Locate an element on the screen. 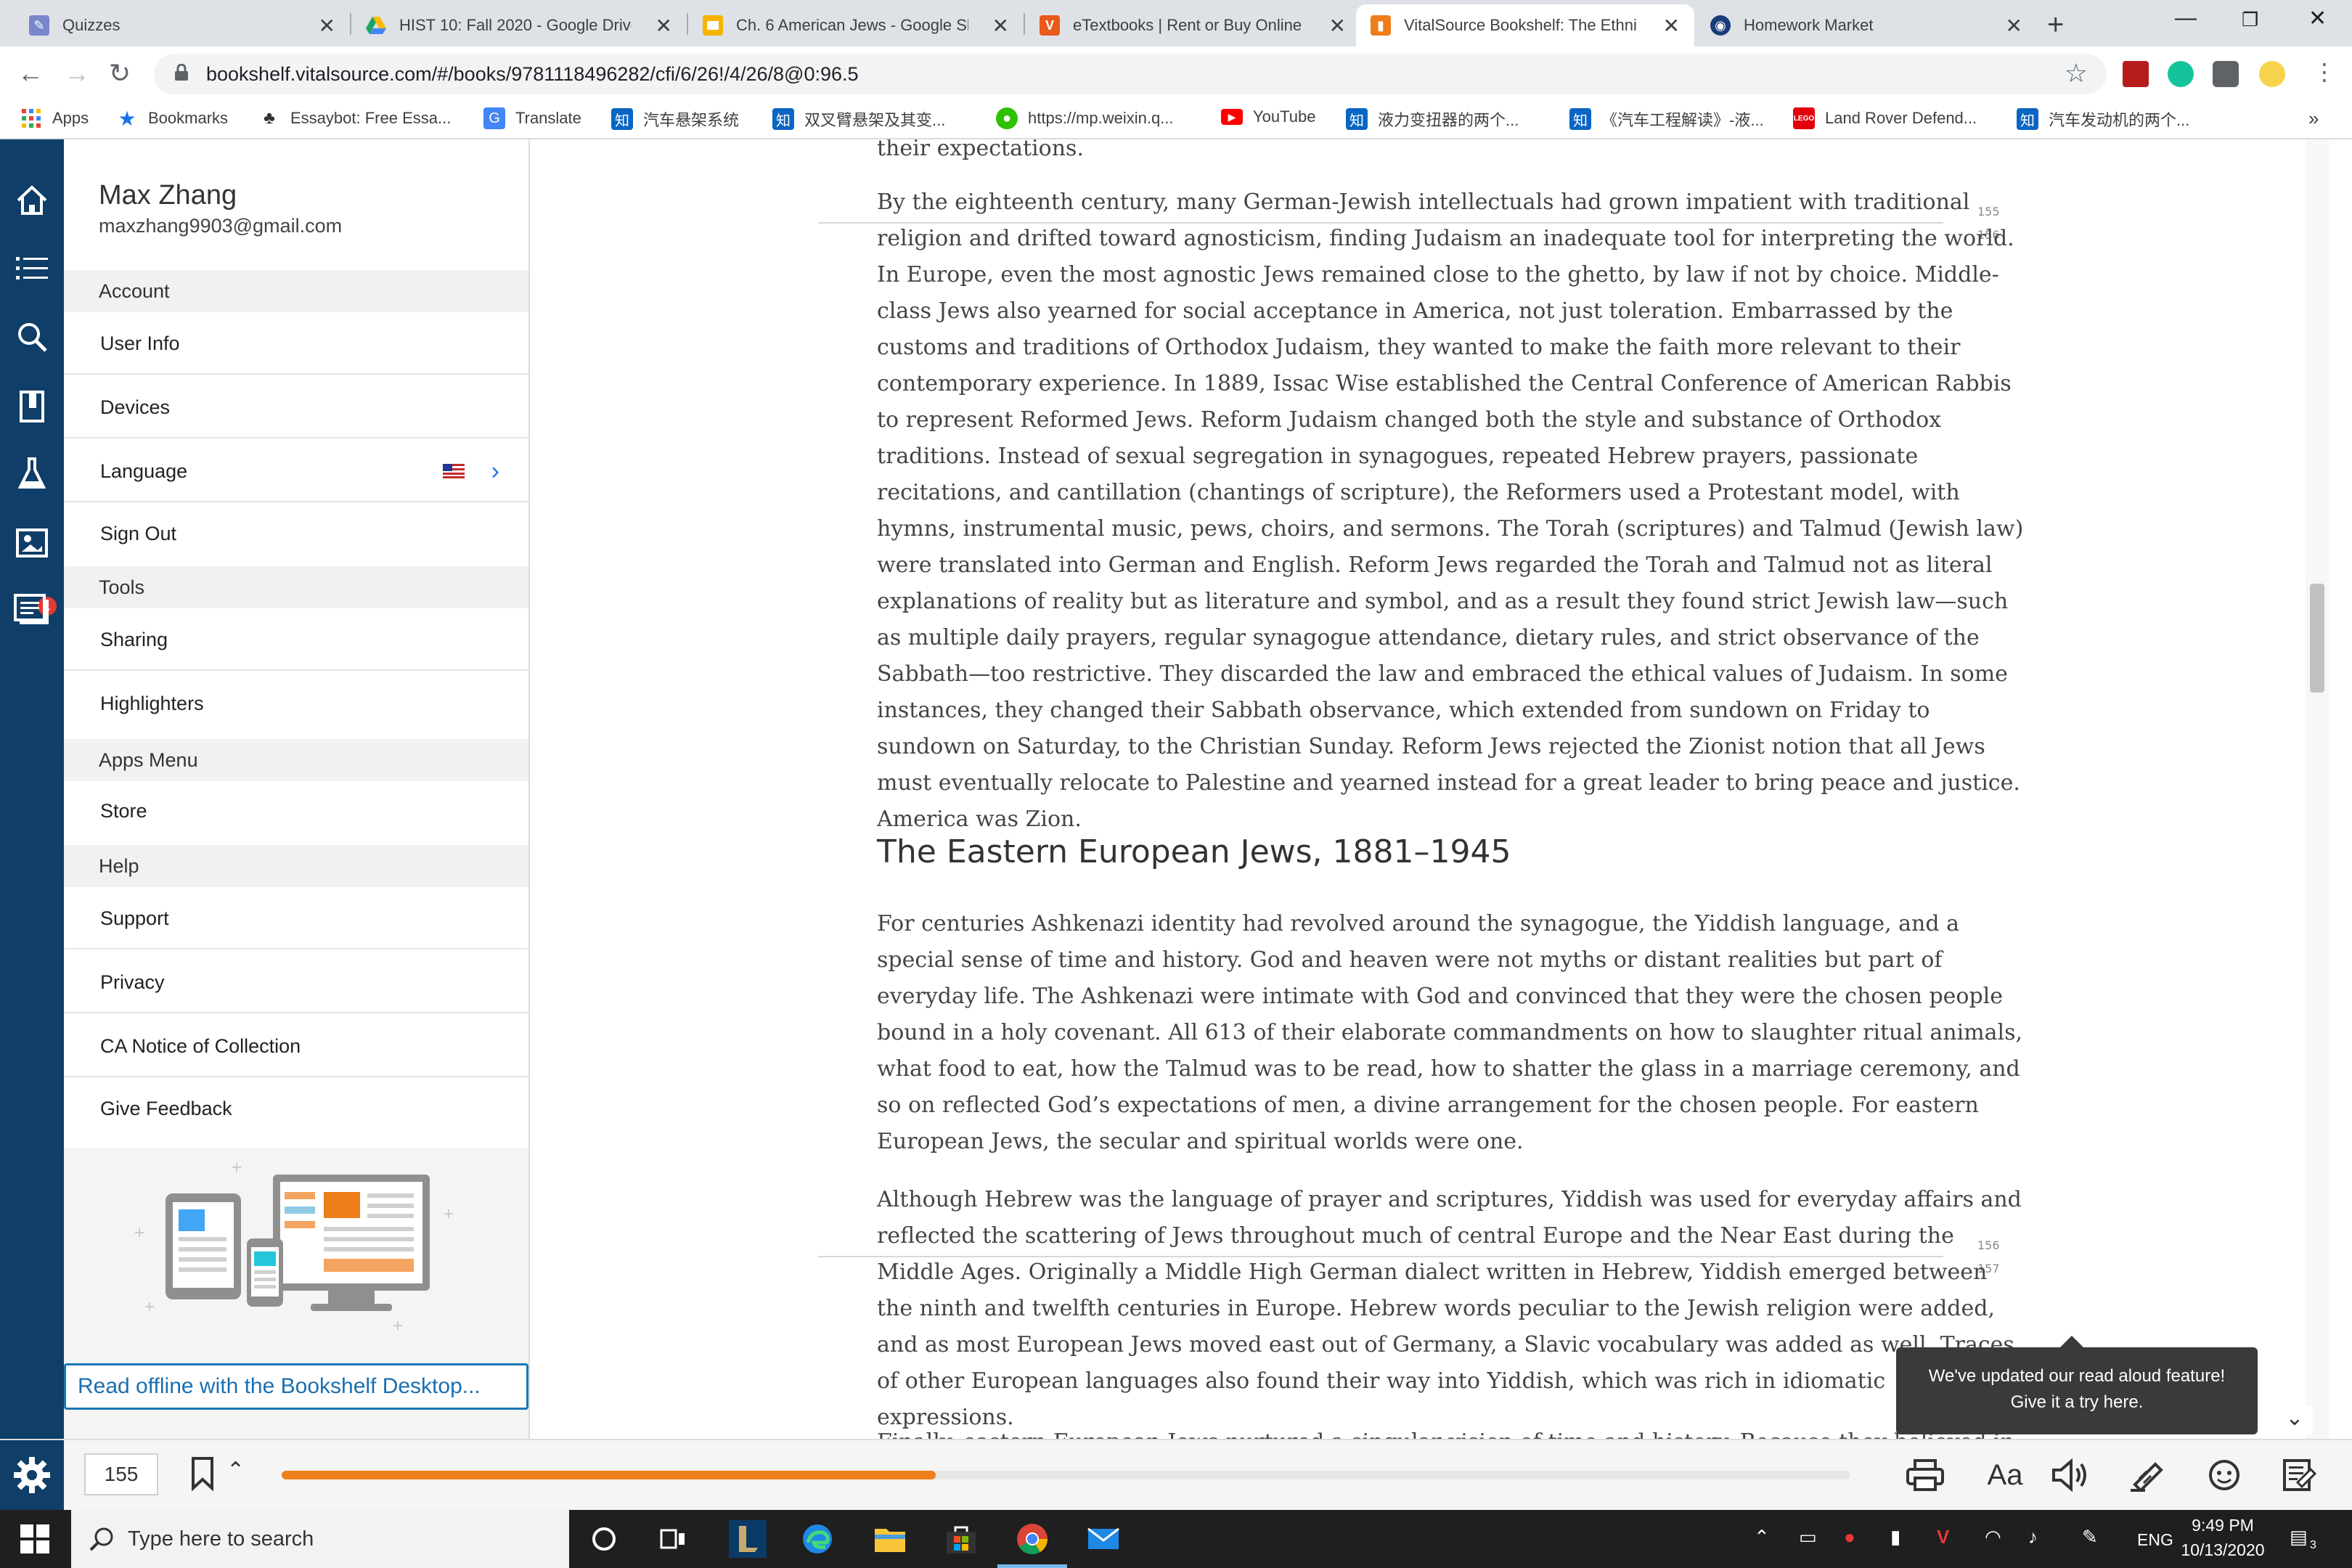 This screenshot has height=1568, width=2352. extensions-icon is located at coordinates (2226, 74).